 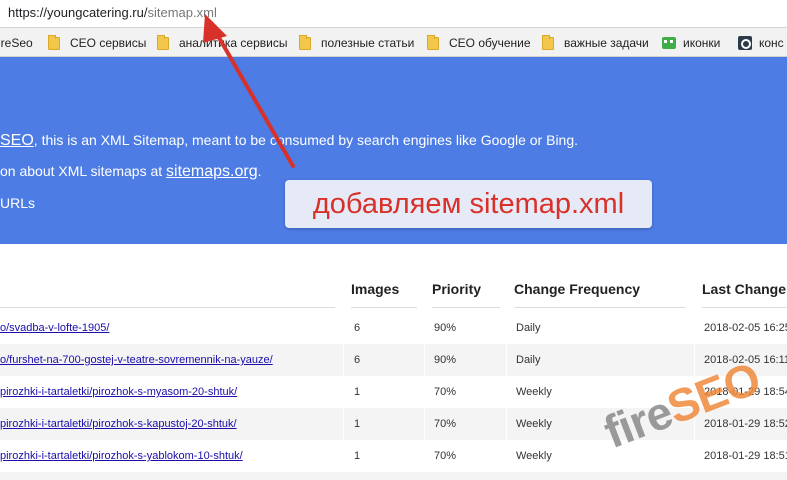 What do you see at coordinates (466, 289) in the screenshot?
I see `header-priority: Priority` at bounding box center [466, 289].